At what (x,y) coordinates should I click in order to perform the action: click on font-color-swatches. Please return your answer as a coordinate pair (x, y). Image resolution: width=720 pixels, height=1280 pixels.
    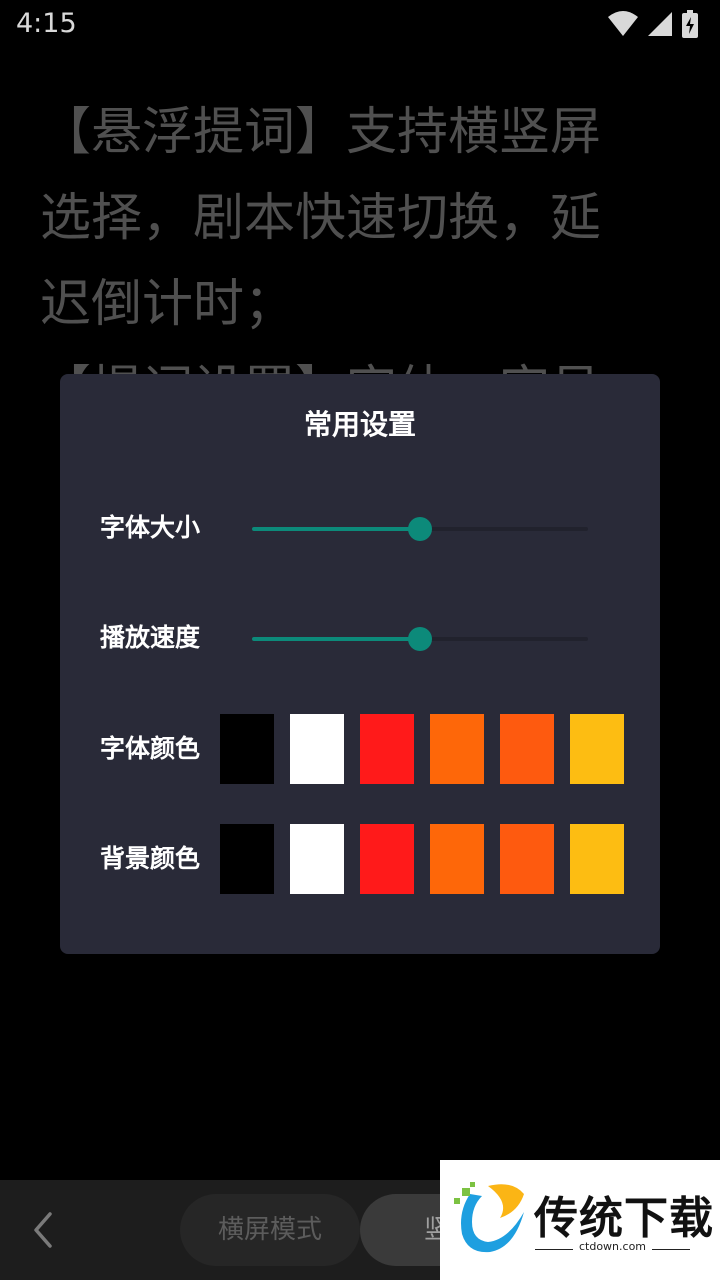
    Looking at the image, I should click on (422, 749).